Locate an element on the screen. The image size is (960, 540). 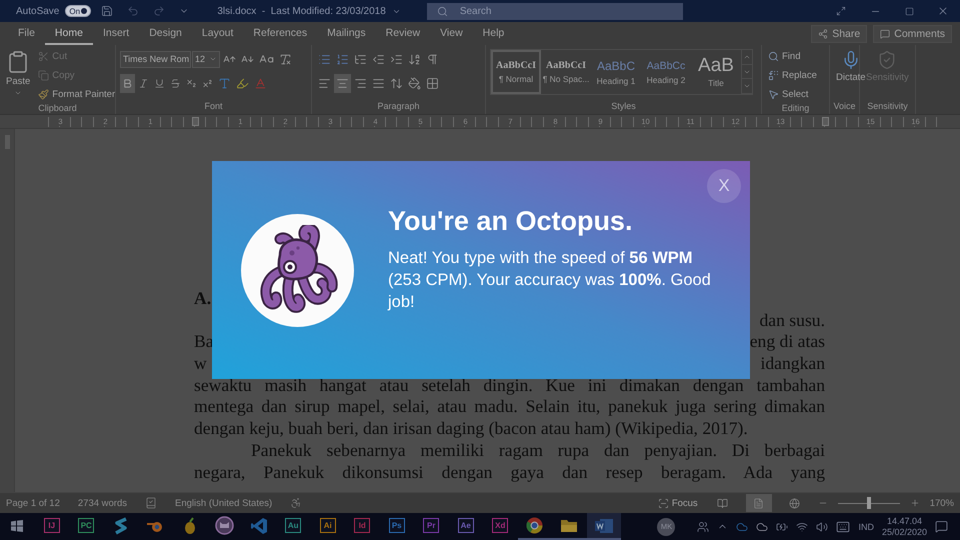
copy-icon is located at coordinates (44, 75).